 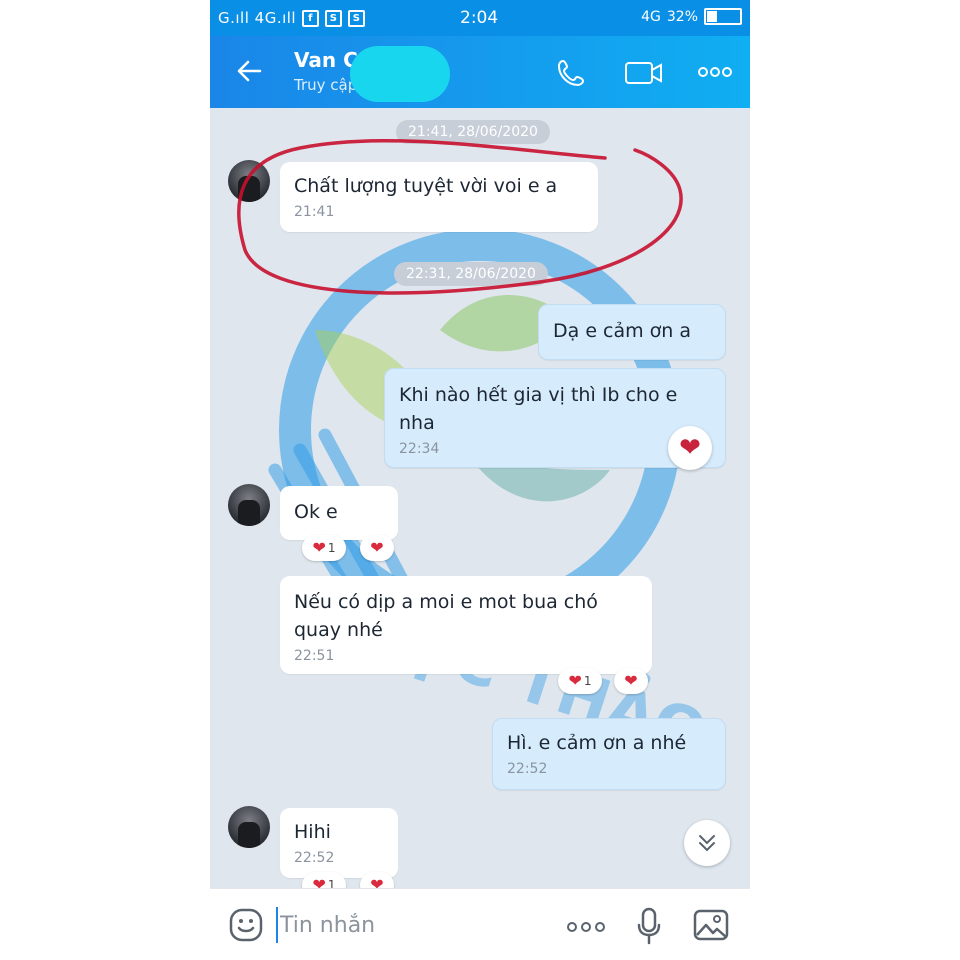 What do you see at coordinates (571, 75) in the screenshot?
I see `phone-call-icon` at bounding box center [571, 75].